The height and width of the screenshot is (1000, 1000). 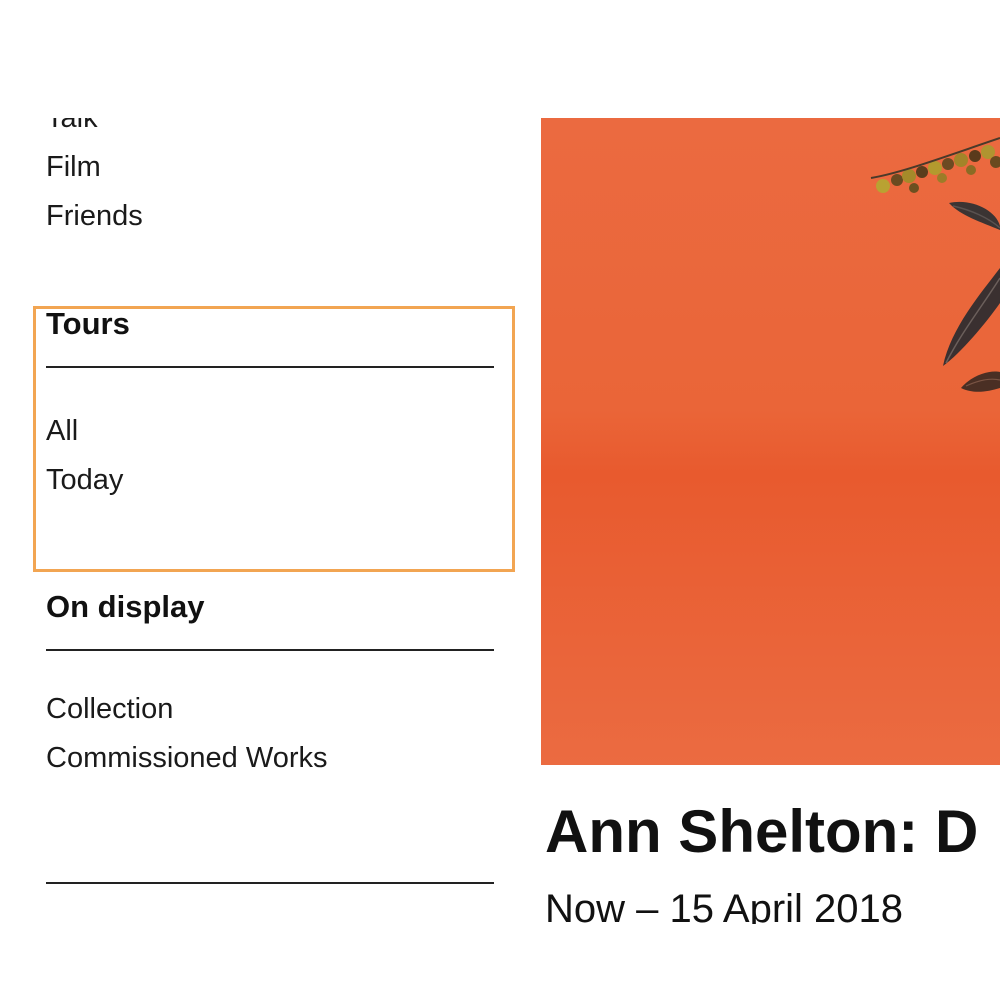 I want to click on exhibition-title: Ann Shelton: D, so click(x=761, y=832).